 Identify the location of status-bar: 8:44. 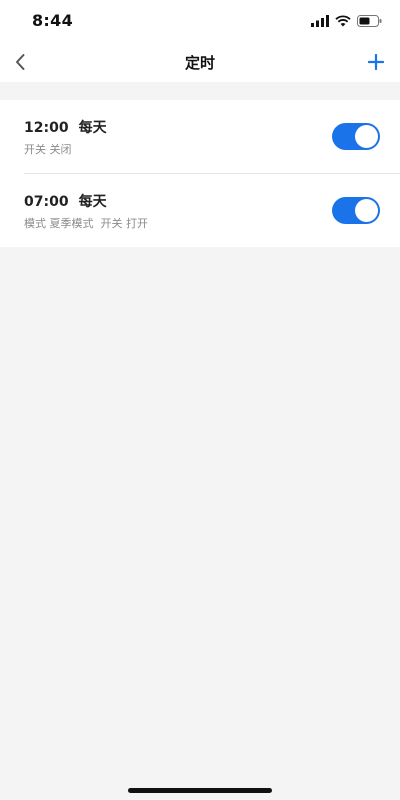
(200, 22).